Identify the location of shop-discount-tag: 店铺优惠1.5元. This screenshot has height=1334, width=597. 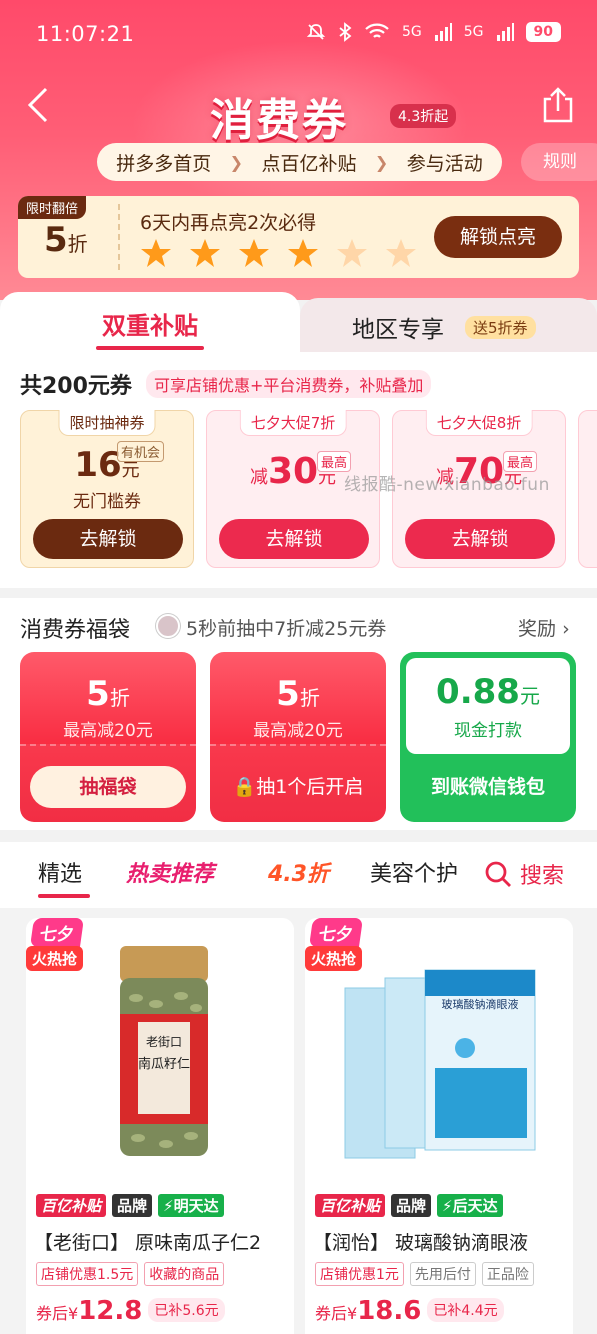
(87, 1274).